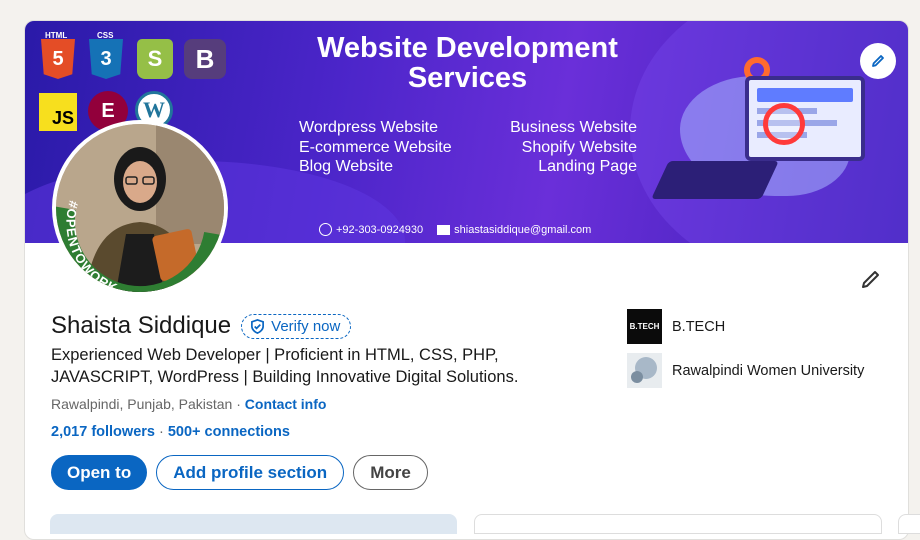  I want to click on bootstrap-logo: B, so click(205, 59).